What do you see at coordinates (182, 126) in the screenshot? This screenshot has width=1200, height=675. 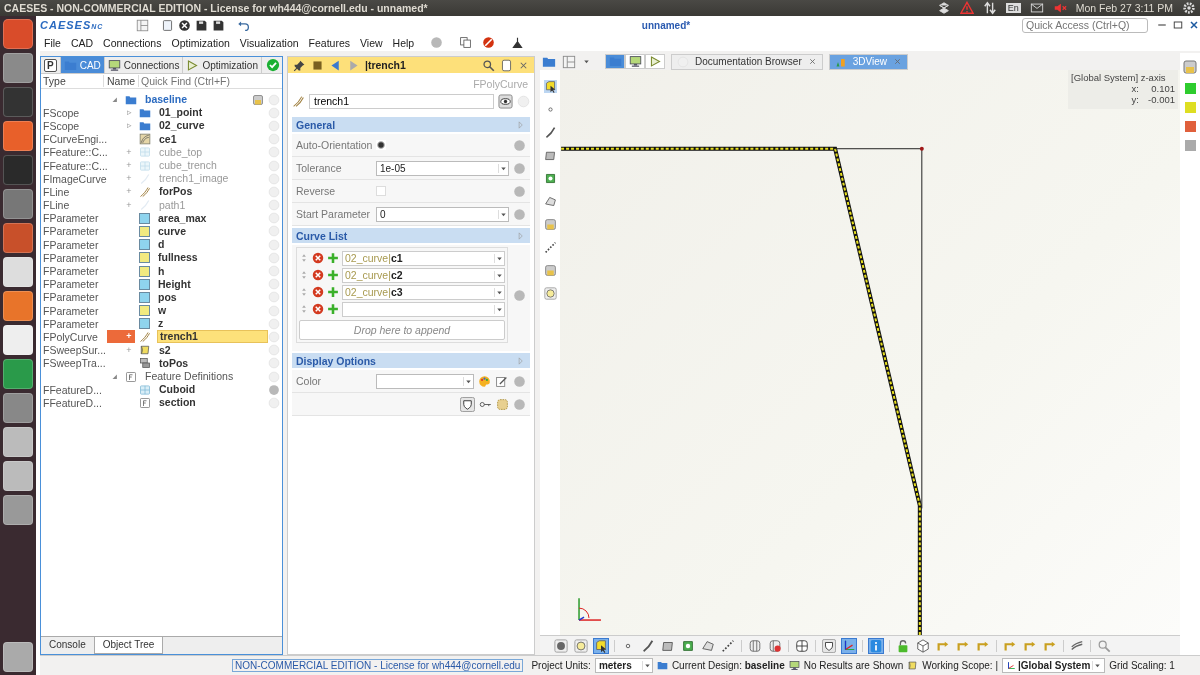 I see `tree-item: 02_curve` at bounding box center [182, 126].